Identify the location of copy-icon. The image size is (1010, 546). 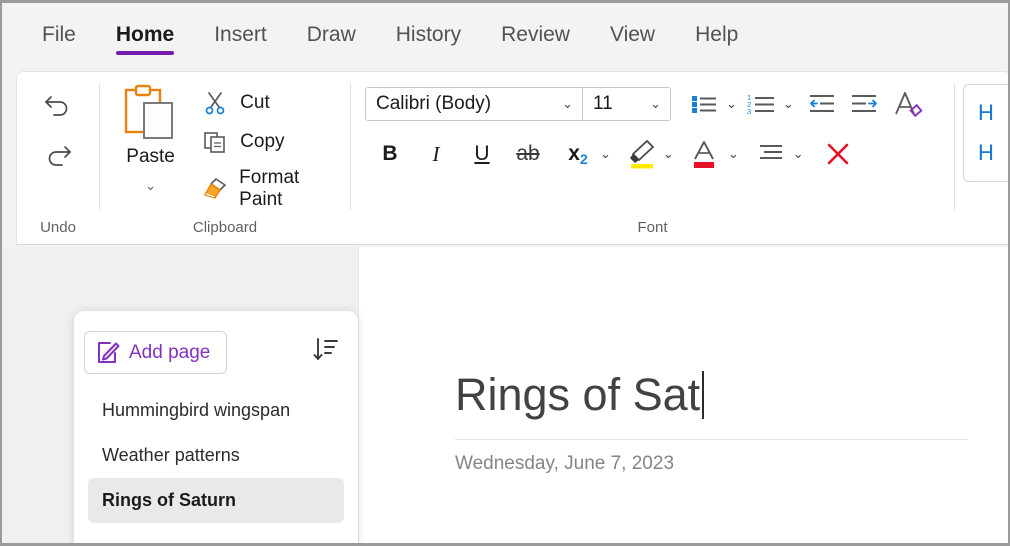
(215, 142).